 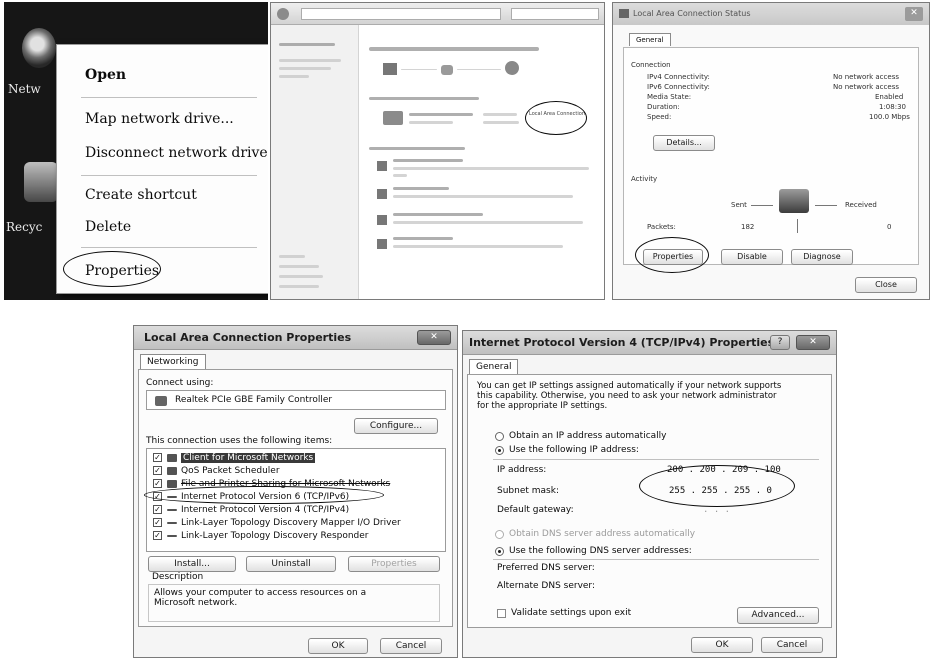 I want to click on status-close-button: Close, so click(x=886, y=285).